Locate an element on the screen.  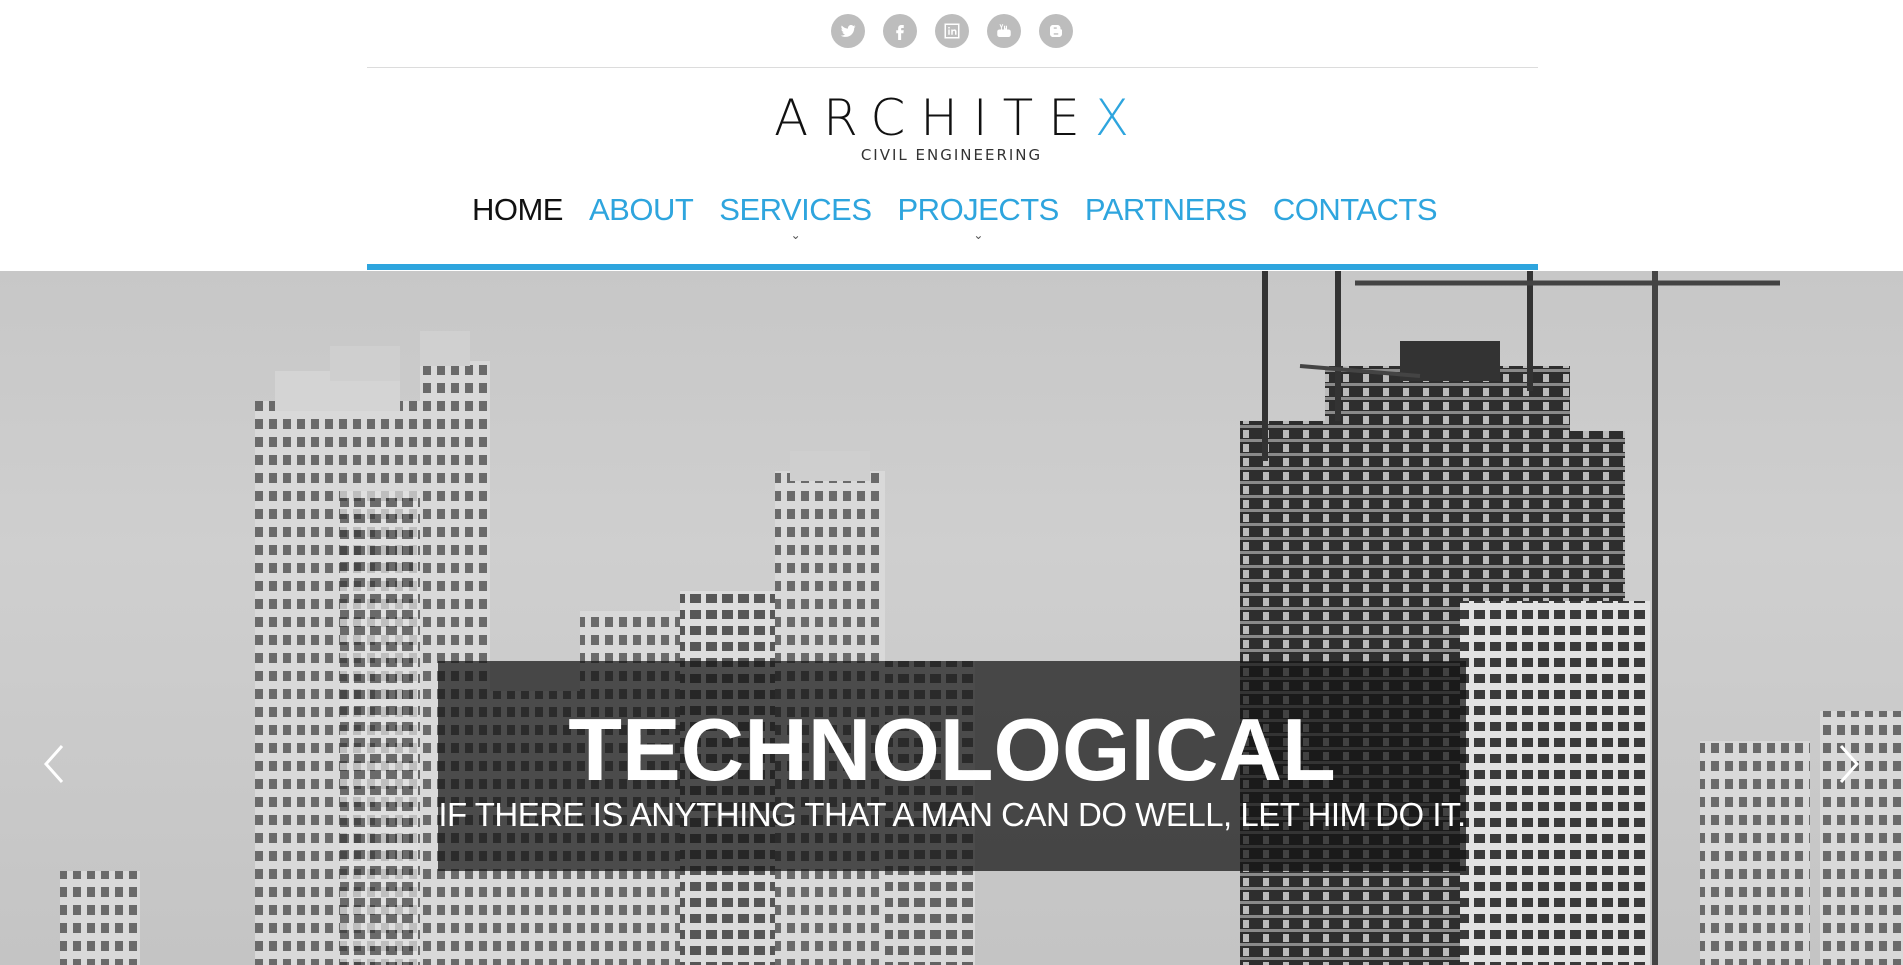
site-logo: ARCHITEX CIVIL ENGINEERING is located at coordinates (951, 127).